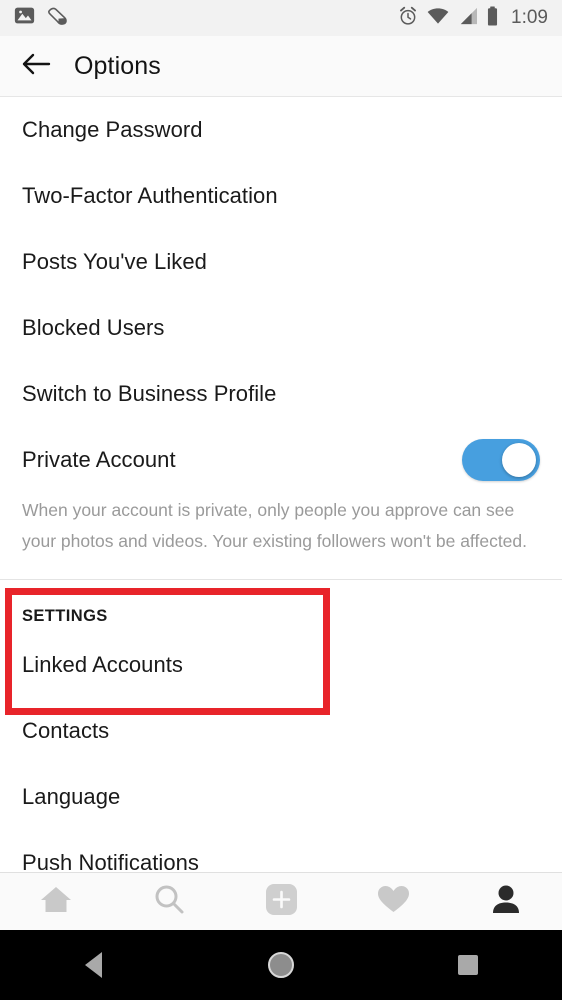 The image size is (562, 1000). Describe the element at coordinates (24, 18) in the screenshot. I see `photo-icon` at that location.